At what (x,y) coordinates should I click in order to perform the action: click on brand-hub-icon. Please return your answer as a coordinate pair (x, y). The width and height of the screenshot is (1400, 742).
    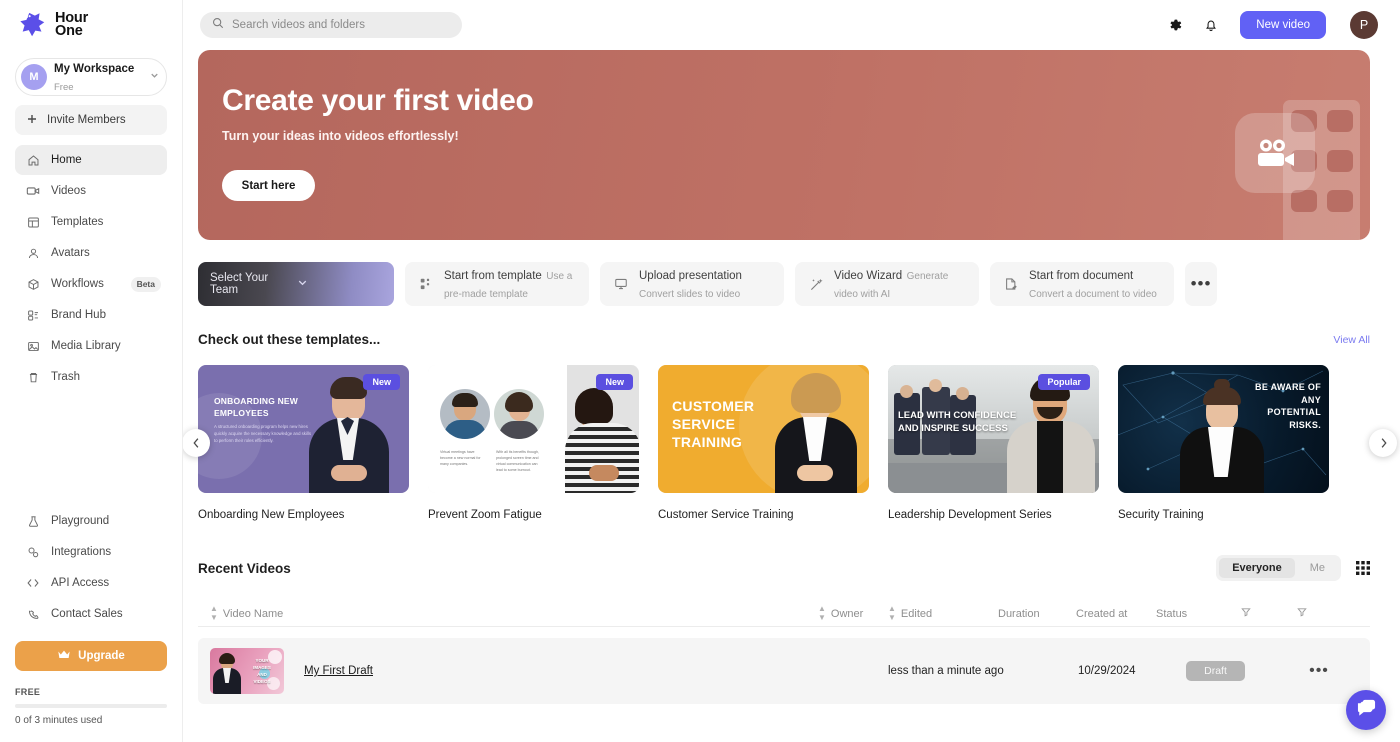
    Looking at the image, I should click on (33, 315).